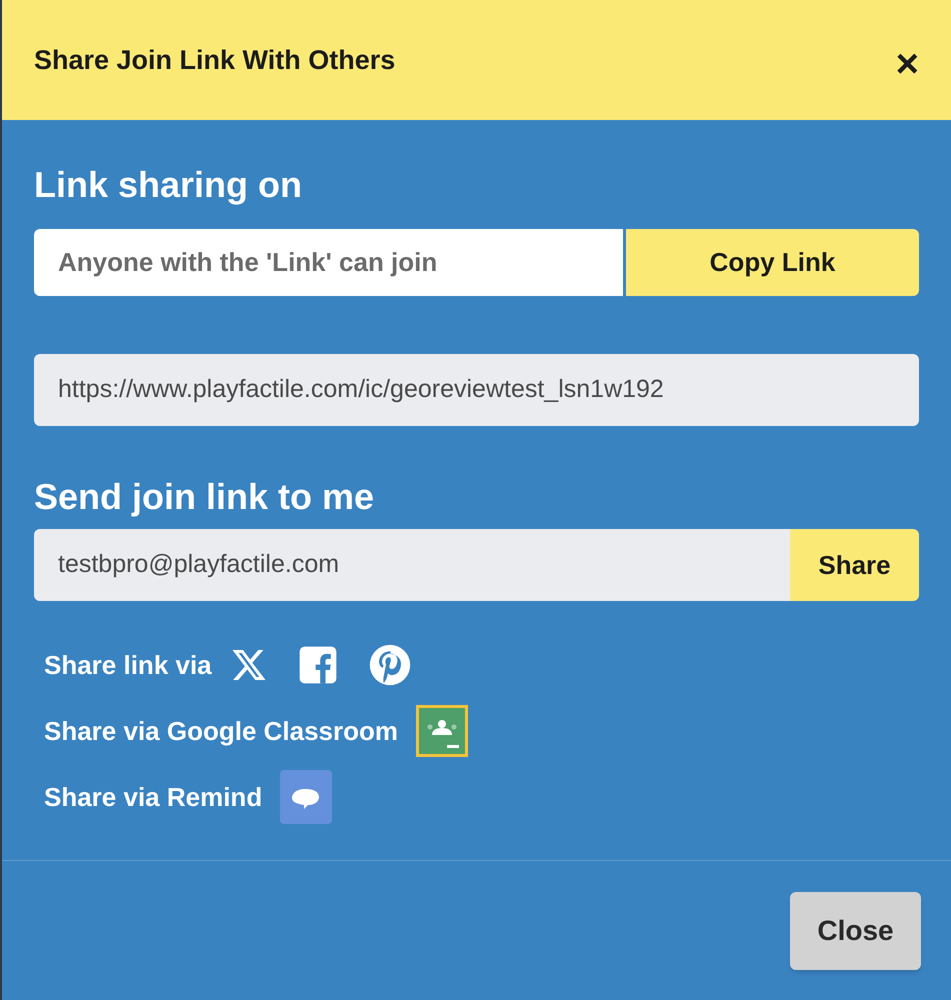 This screenshot has width=951, height=1000. What do you see at coordinates (128, 665) in the screenshot?
I see `share-label: Share link via` at bounding box center [128, 665].